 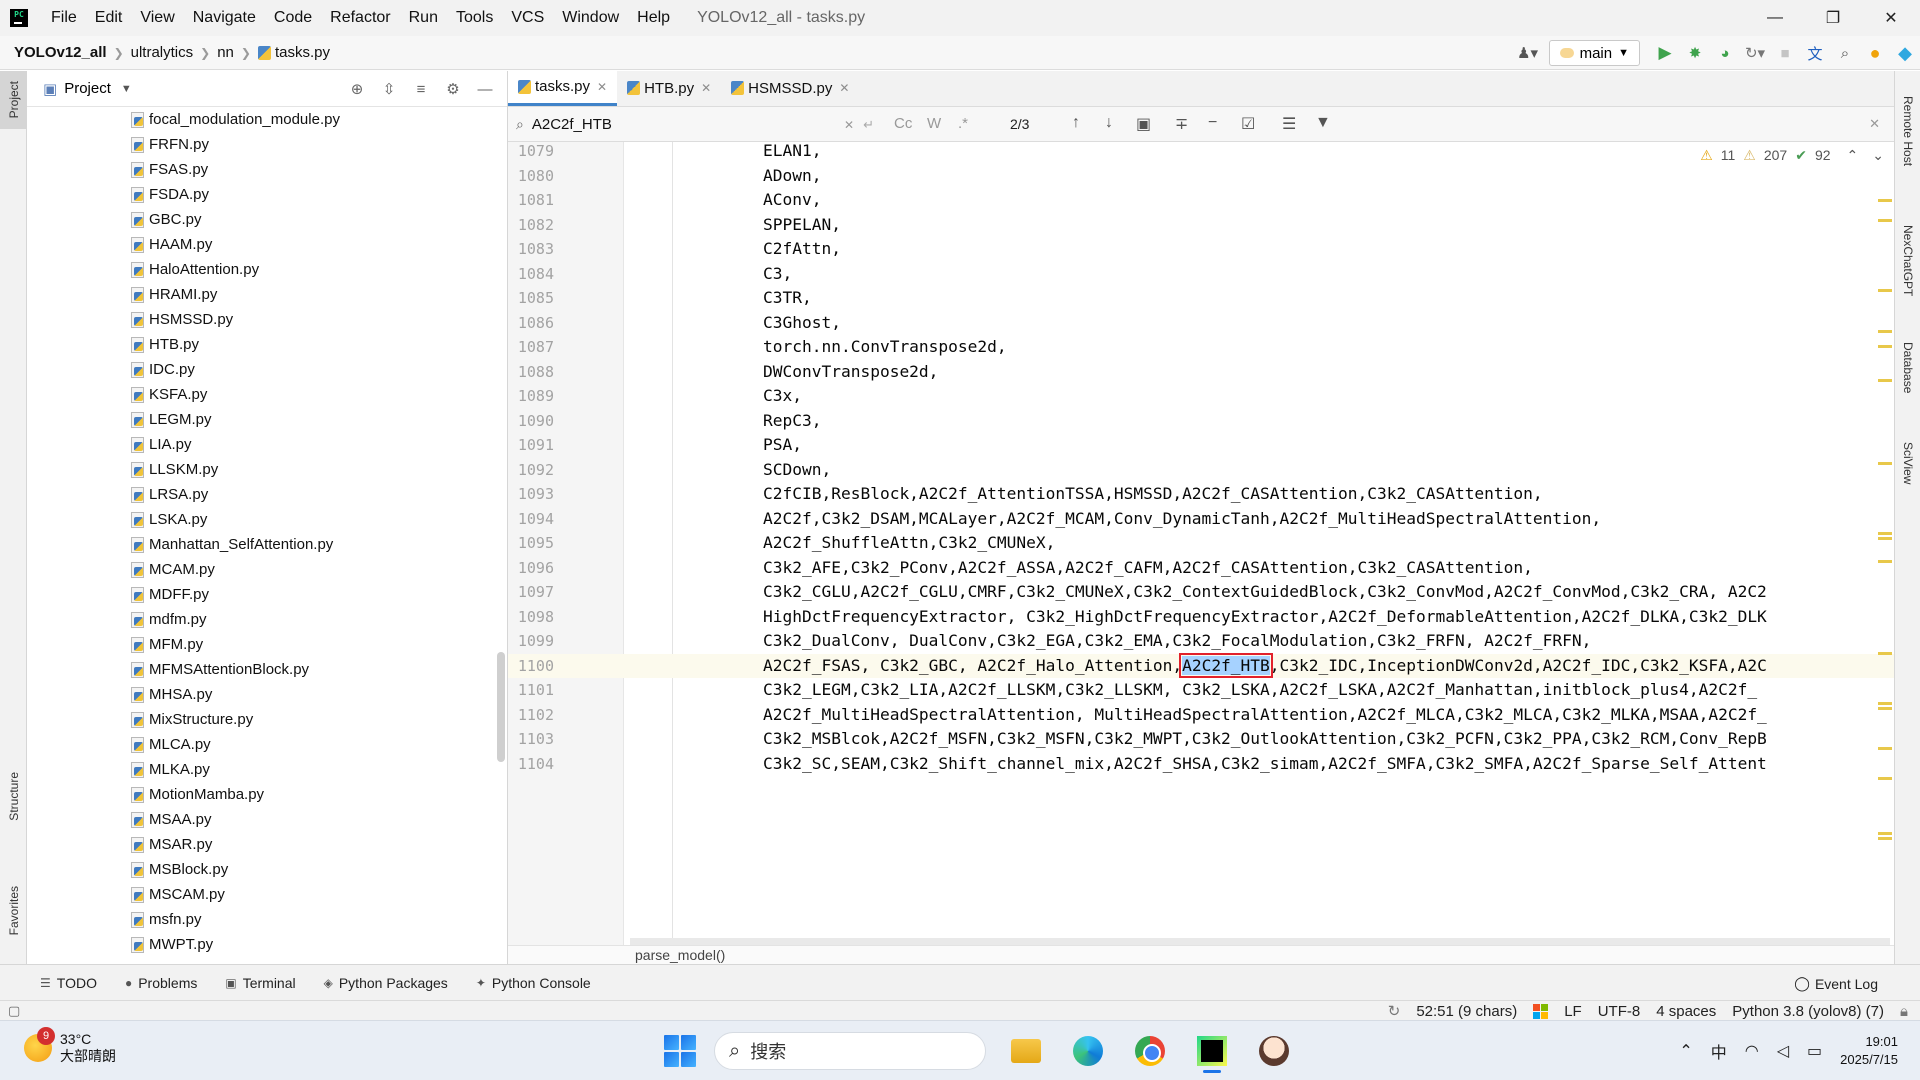 What do you see at coordinates (849, 125) in the screenshot?
I see `clear-icon: ✕` at bounding box center [849, 125].